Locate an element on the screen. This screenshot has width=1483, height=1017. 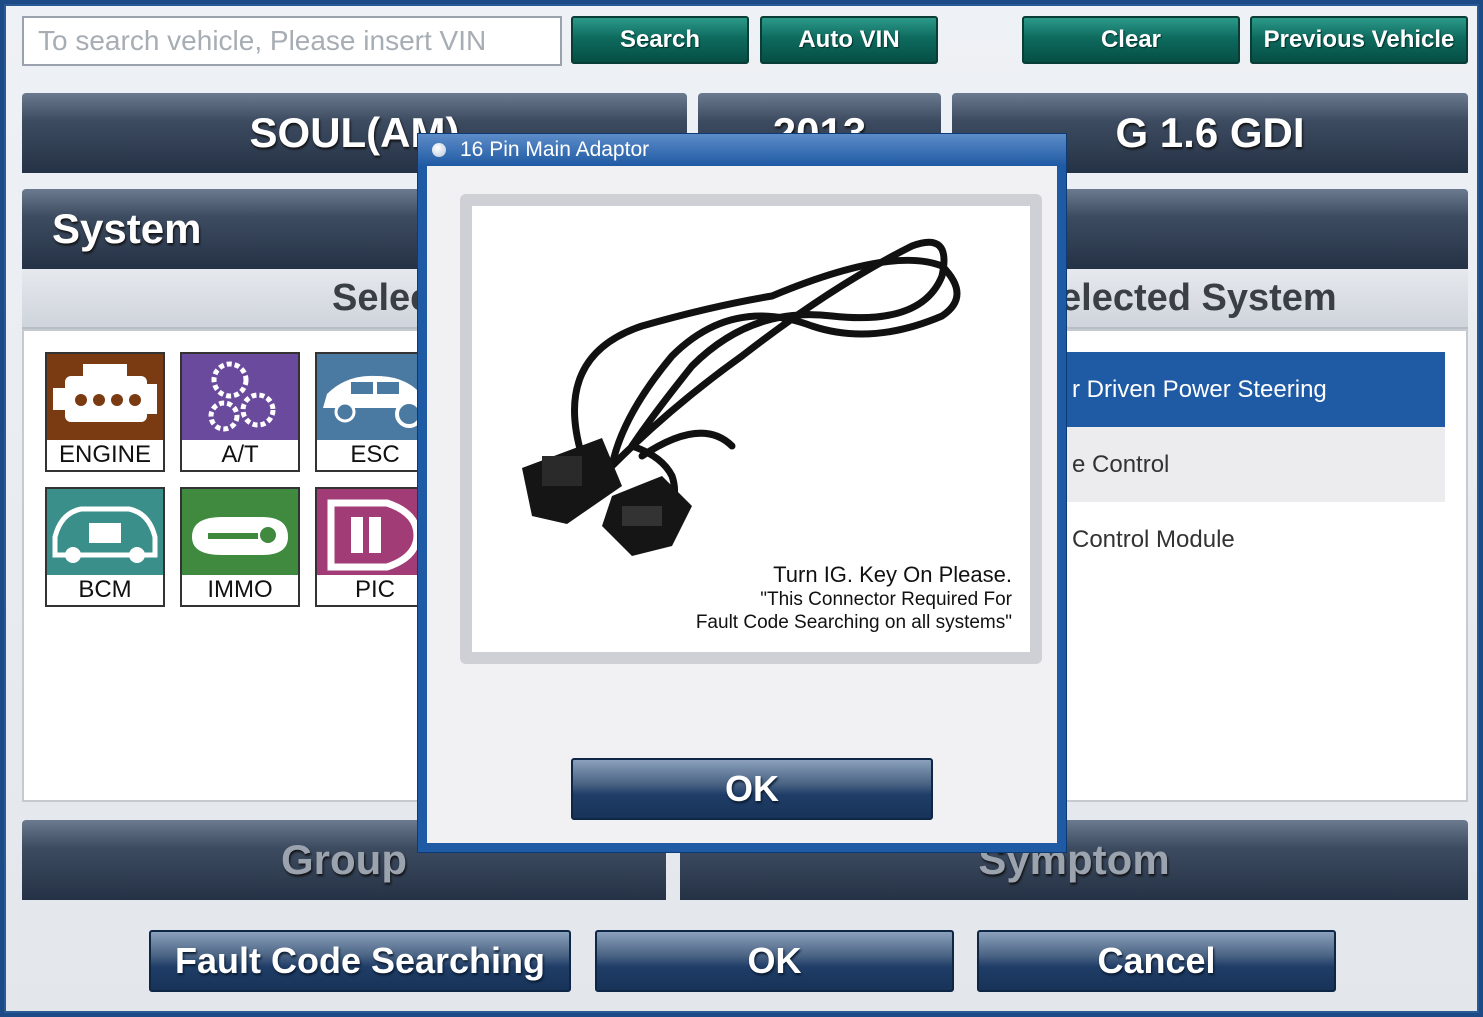
connector-note-line2: Fault Code Searching on all systems" is located at coordinates (853, 622).